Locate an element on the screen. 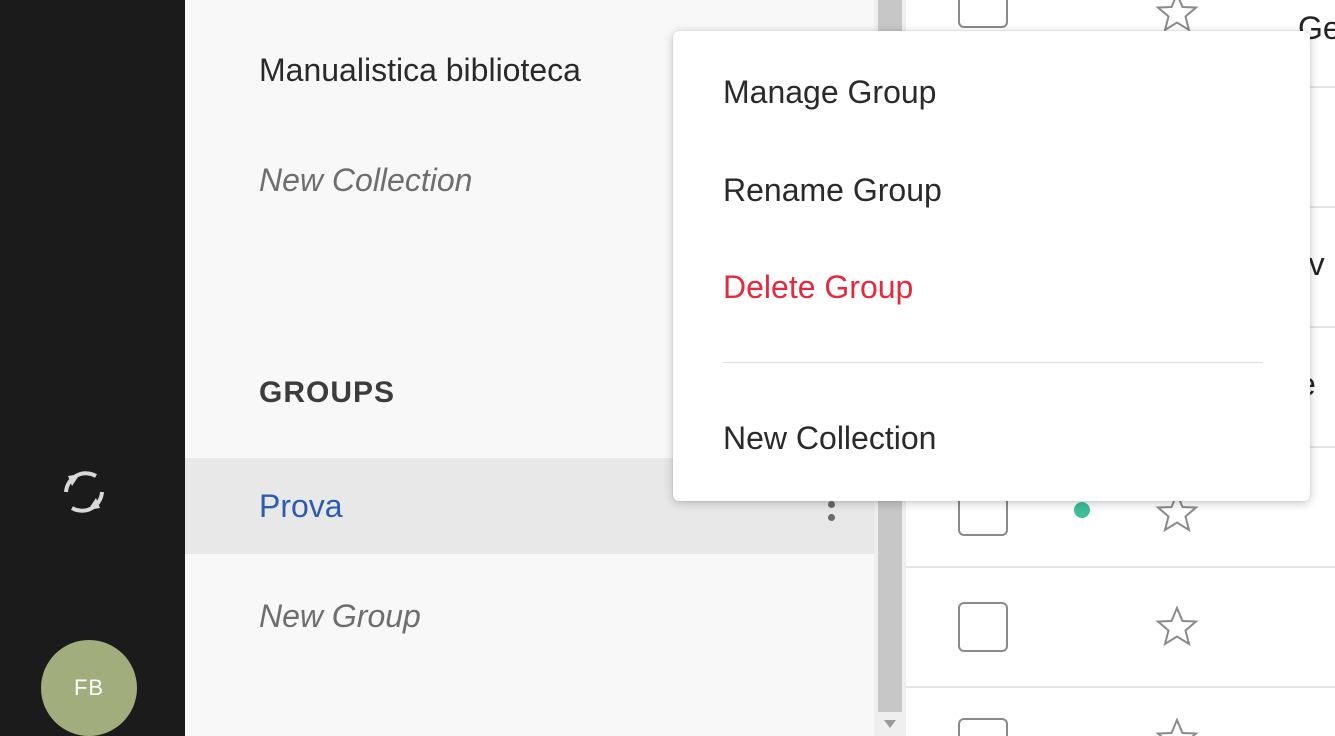  group-label: Prova is located at coordinates (301, 506).